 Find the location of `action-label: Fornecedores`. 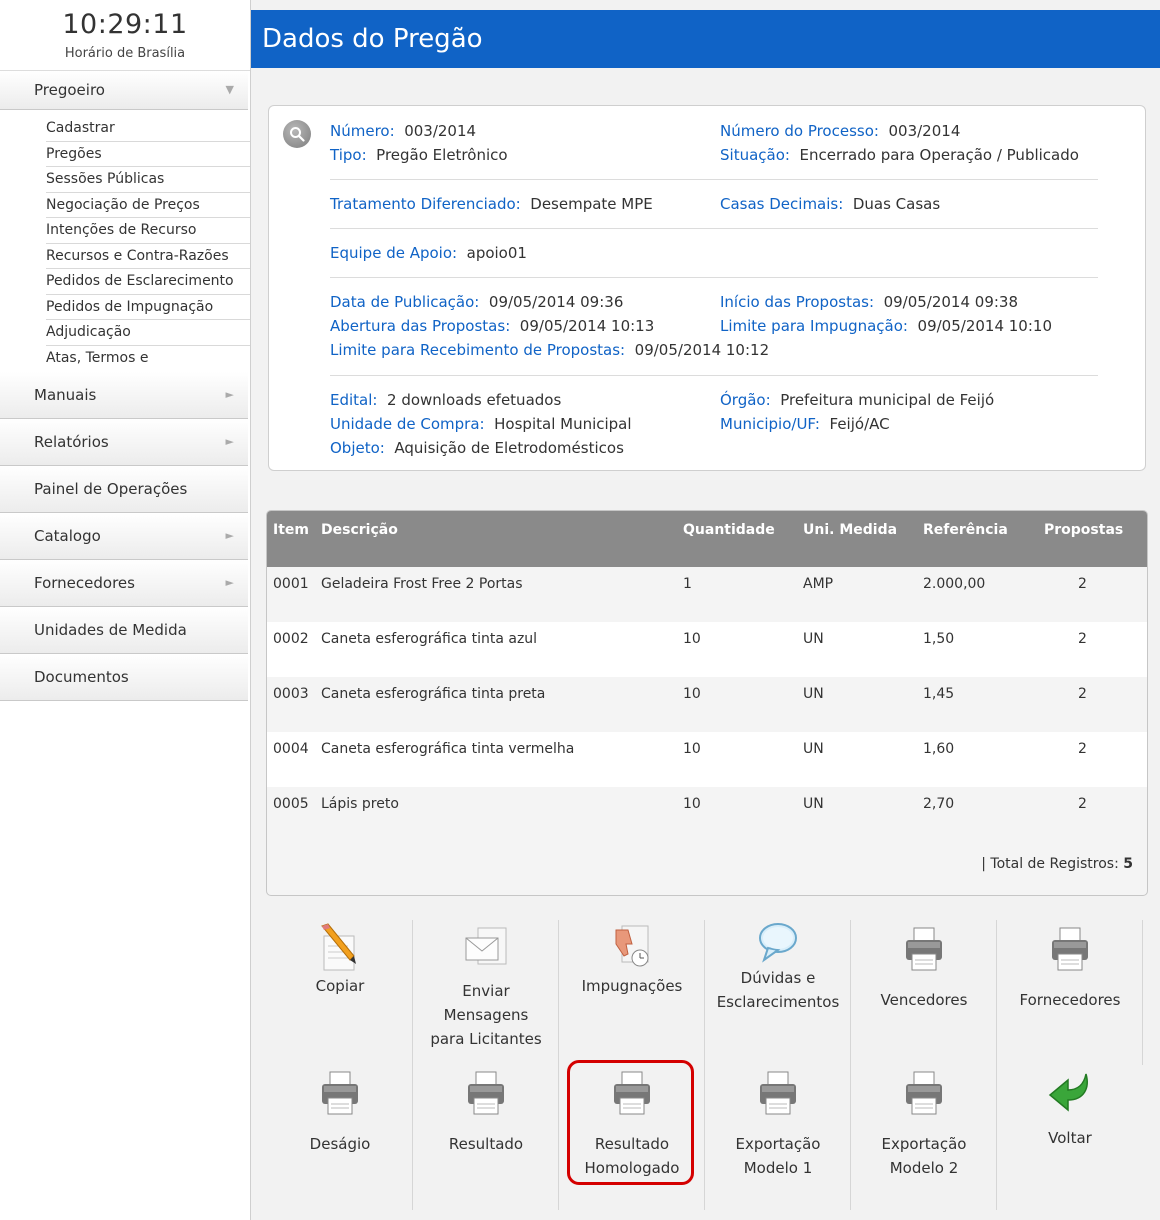

action-label: Fornecedores is located at coordinates (1070, 1000).